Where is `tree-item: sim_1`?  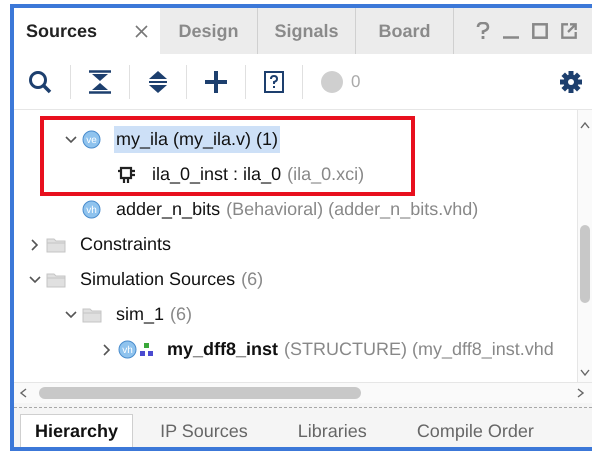
tree-item: sim_1 is located at coordinates (140, 314).